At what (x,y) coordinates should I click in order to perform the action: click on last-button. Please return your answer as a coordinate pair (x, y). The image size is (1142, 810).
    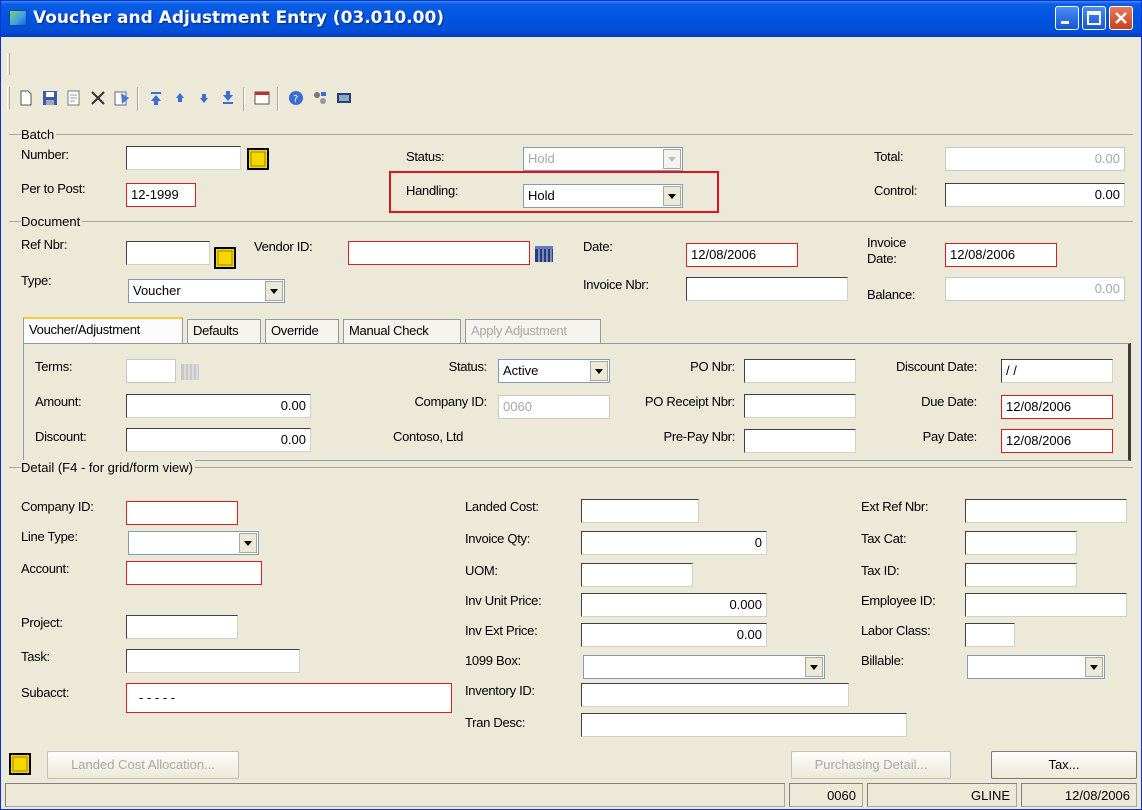
    Looking at the image, I should click on (228, 98).